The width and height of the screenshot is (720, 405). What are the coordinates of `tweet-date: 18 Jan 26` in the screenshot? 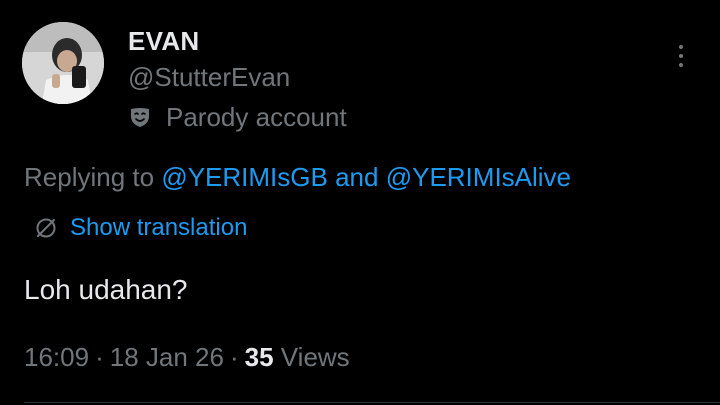 It's located at (167, 357).